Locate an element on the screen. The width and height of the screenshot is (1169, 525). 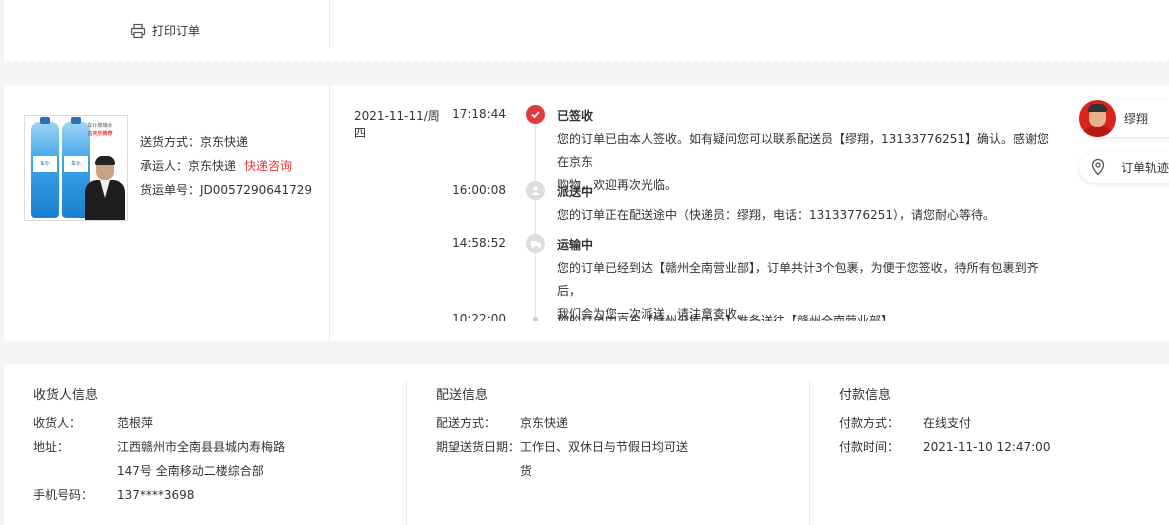
timeline-time: 16:00:08 is located at coordinates (479, 190).